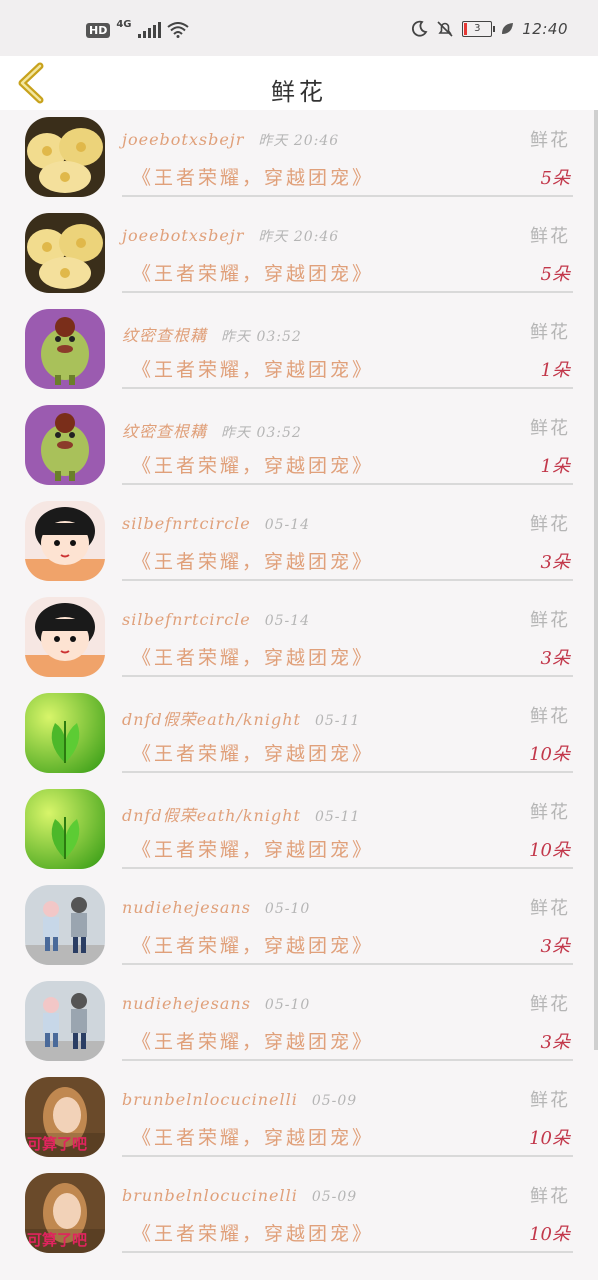 Image resolution: width=598 pixels, height=1280 pixels. Describe the element at coordinates (98, 30) in the screenshot. I see `hd-badge: HD` at that location.